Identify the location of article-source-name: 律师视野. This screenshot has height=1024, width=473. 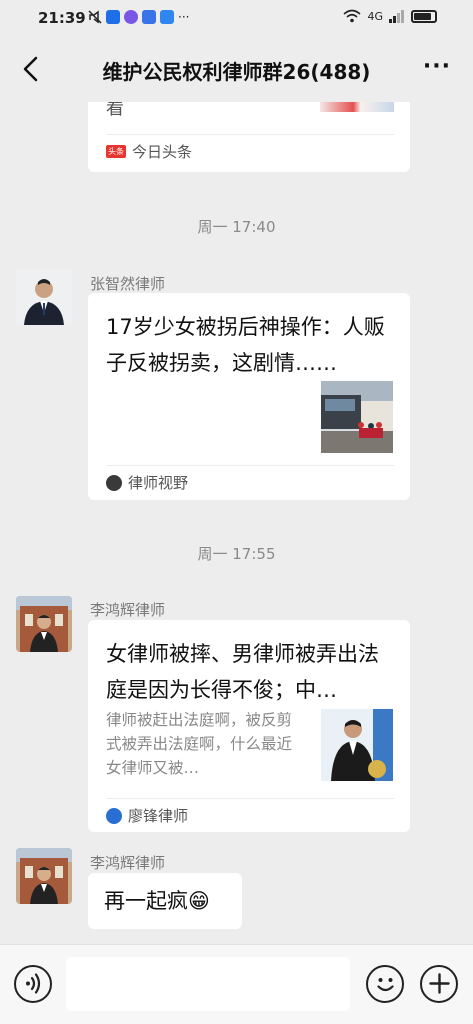
(158, 483).